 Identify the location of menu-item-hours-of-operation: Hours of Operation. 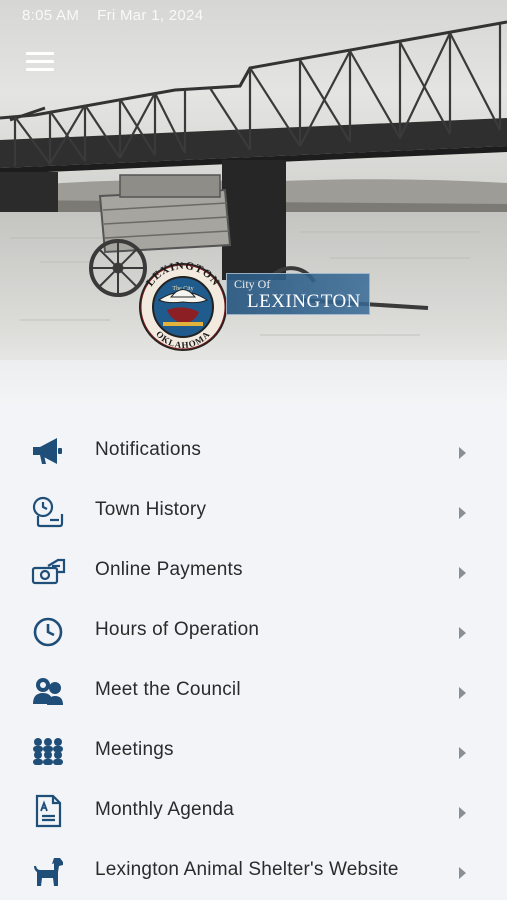
(253, 630).